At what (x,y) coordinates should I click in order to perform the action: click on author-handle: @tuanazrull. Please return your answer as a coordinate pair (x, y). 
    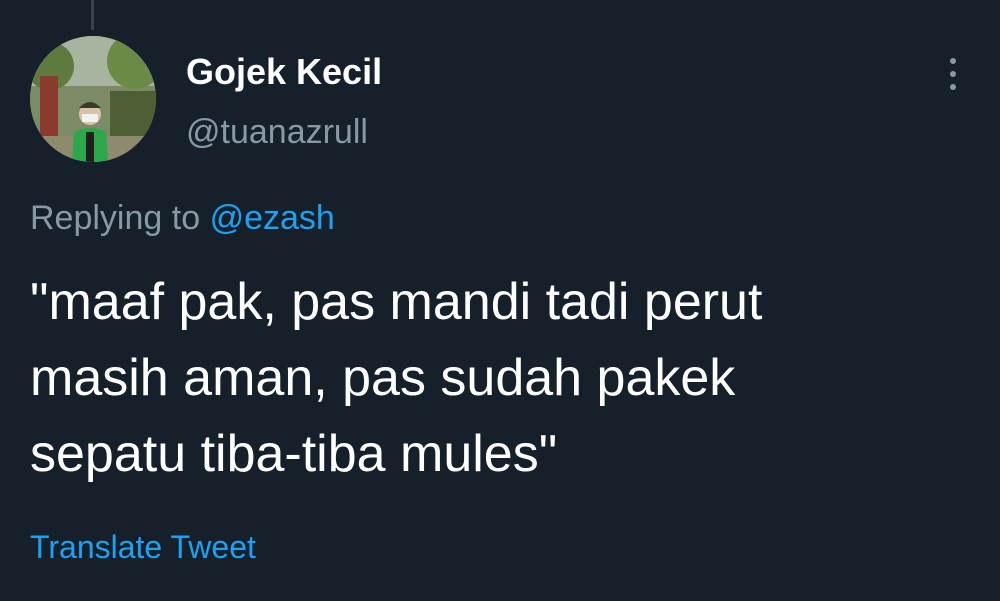
    Looking at the image, I should click on (277, 132).